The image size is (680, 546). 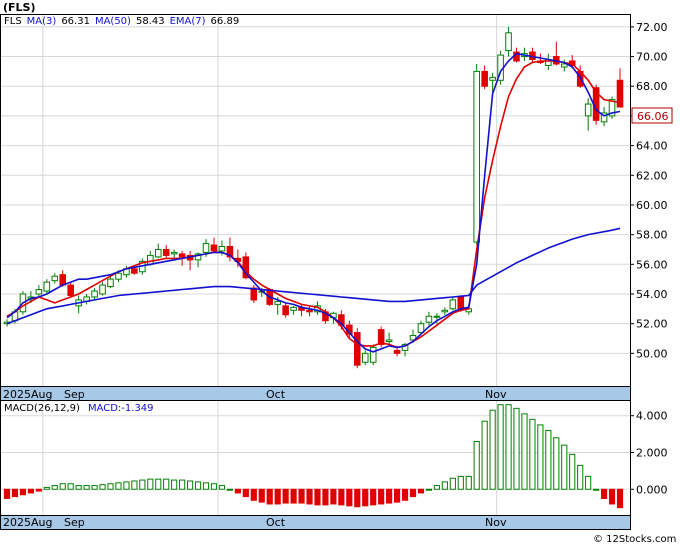 I want to click on legend-ema7-label: EMA(7), so click(x=188, y=21).